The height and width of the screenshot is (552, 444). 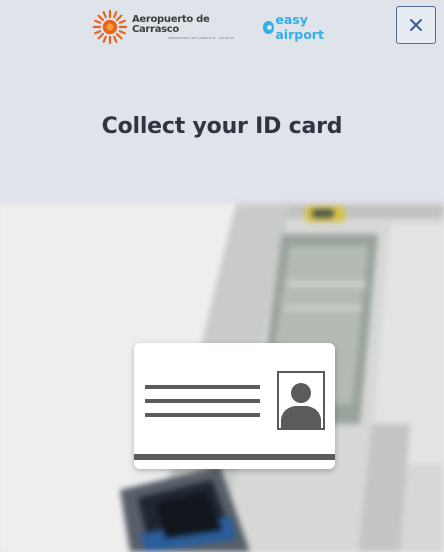 What do you see at coordinates (110, 27) in the screenshot?
I see `airport-sun-logo` at bounding box center [110, 27].